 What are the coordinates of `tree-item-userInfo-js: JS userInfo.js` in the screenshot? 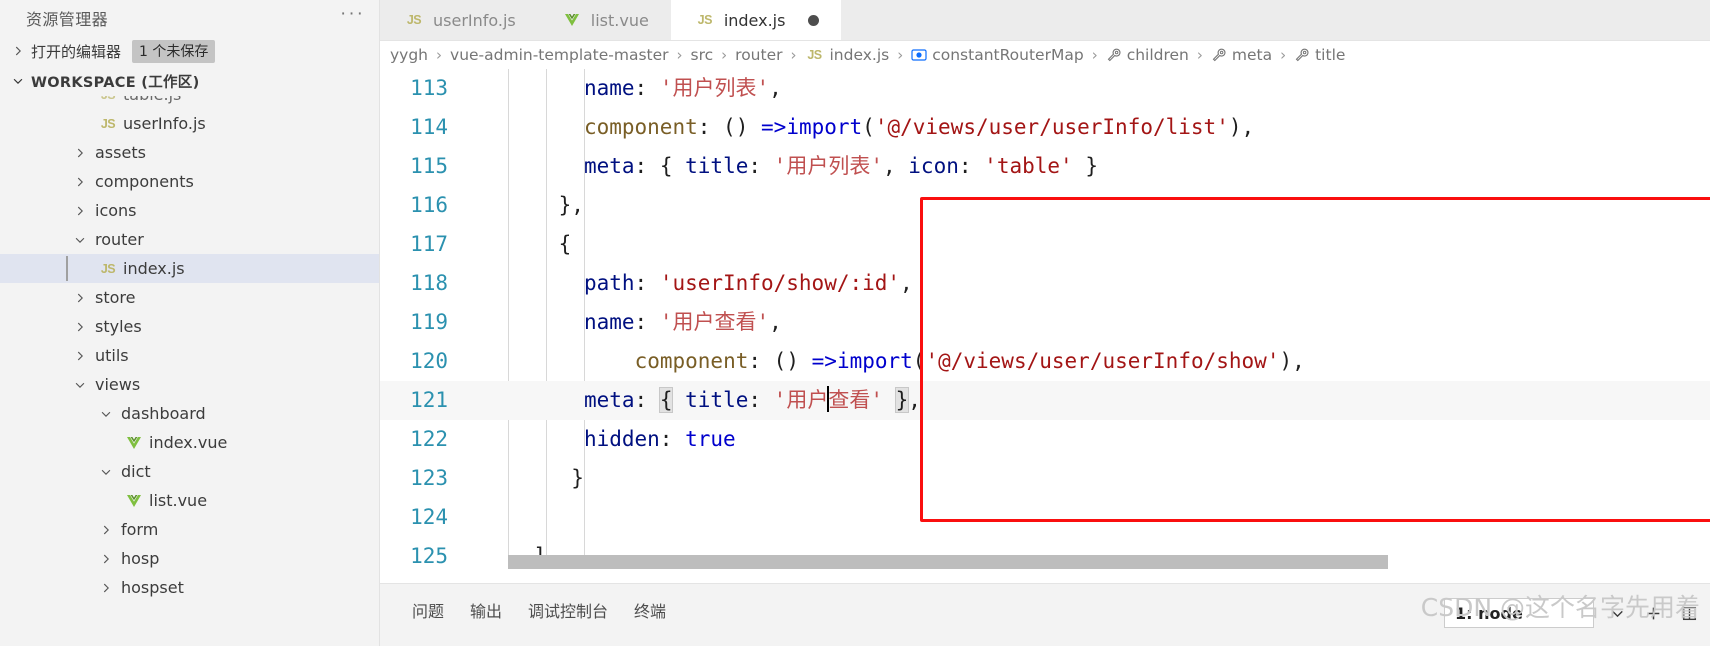 It's located at (189, 123).